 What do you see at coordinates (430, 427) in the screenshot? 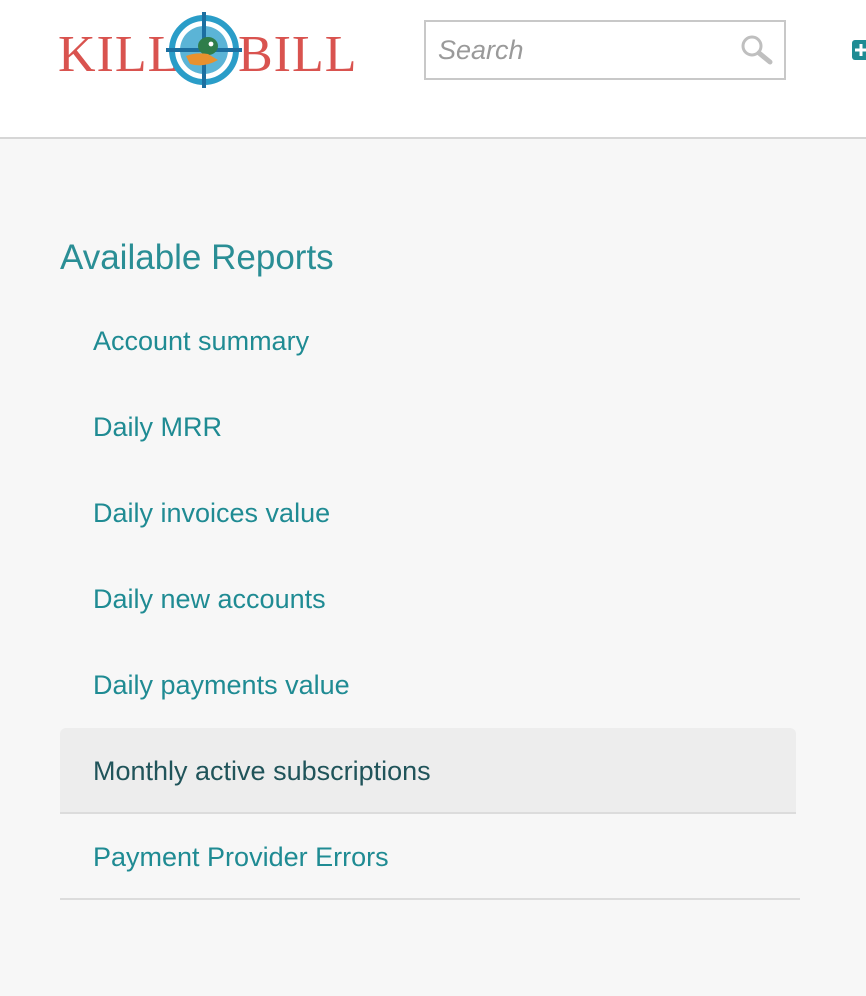
I see `report-link-daily-mrr: Daily MRR` at bounding box center [430, 427].